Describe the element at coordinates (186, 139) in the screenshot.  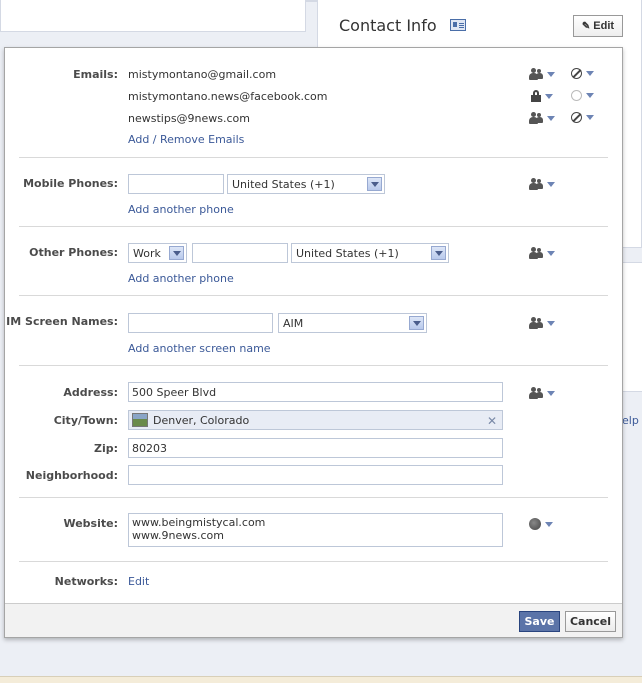
I see `add-remove-emails-link: Add / Remove Emails` at that location.